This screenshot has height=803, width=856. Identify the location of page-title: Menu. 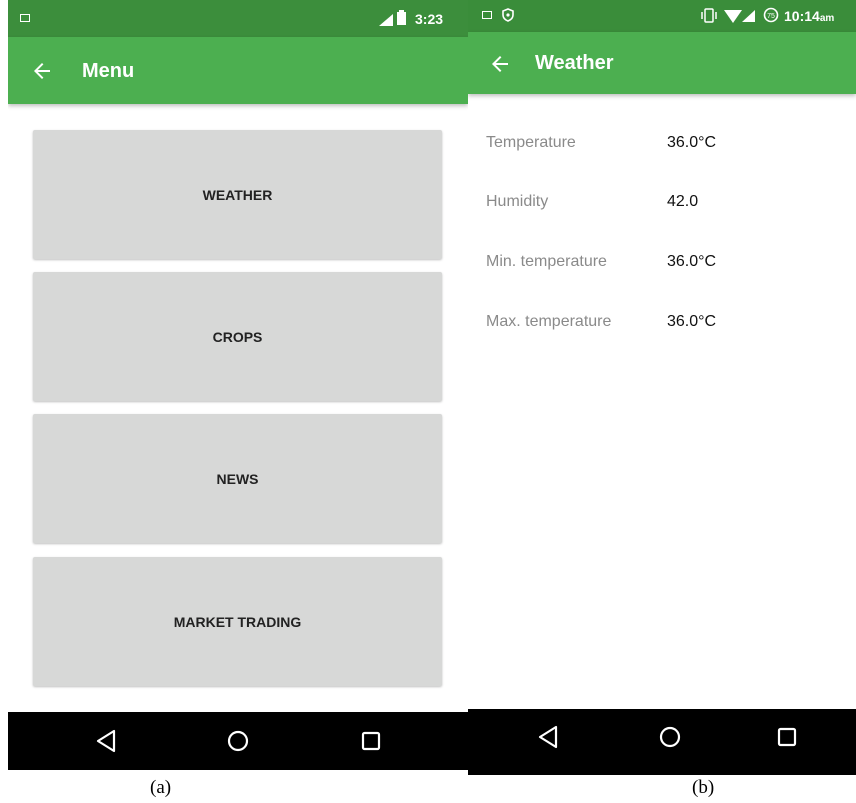
(108, 71).